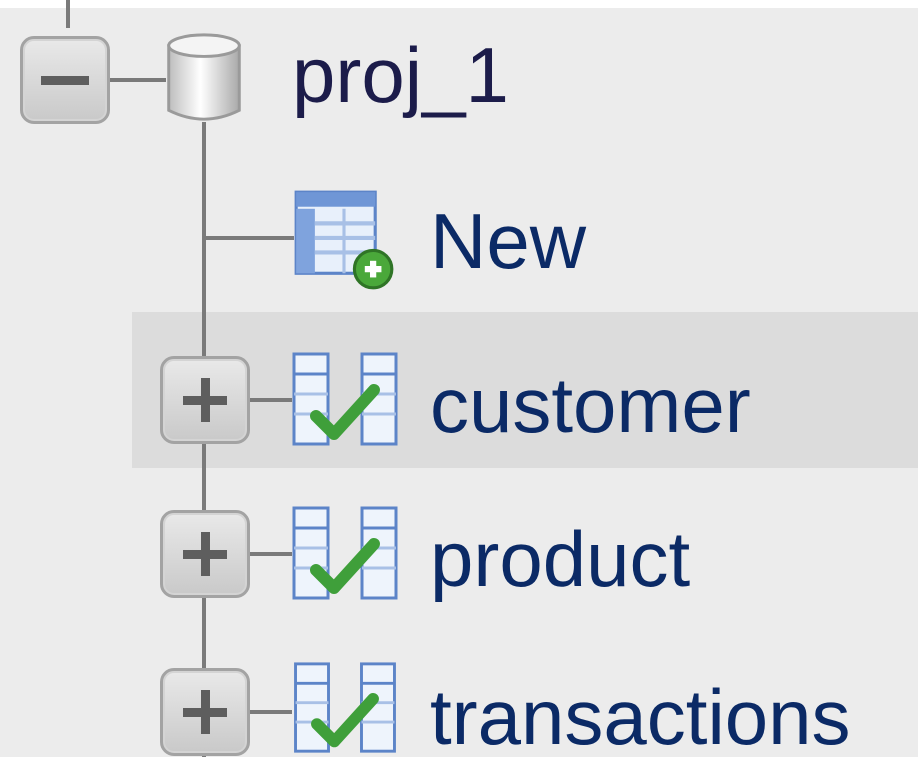 This screenshot has width=918, height=757. I want to click on table-label-customer: customer, so click(590, 405).